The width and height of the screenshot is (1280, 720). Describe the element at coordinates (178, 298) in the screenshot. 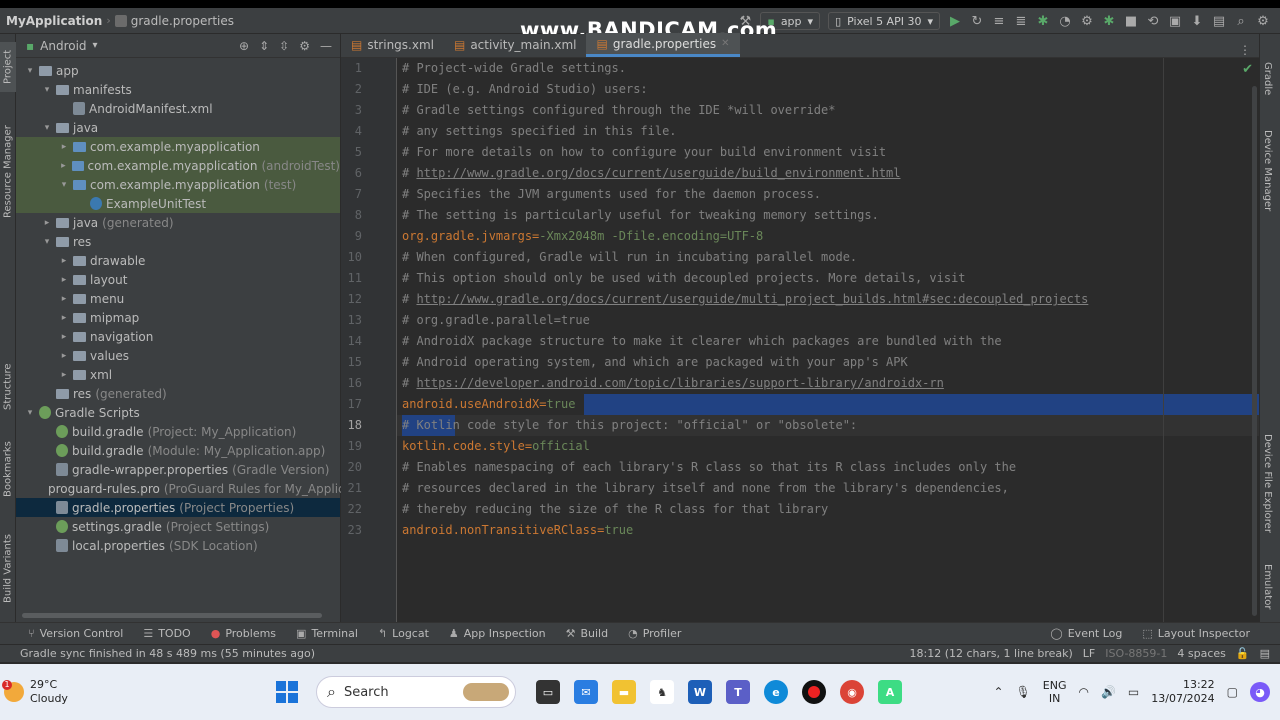

I see `tree-item: ▸ menu` at that location.